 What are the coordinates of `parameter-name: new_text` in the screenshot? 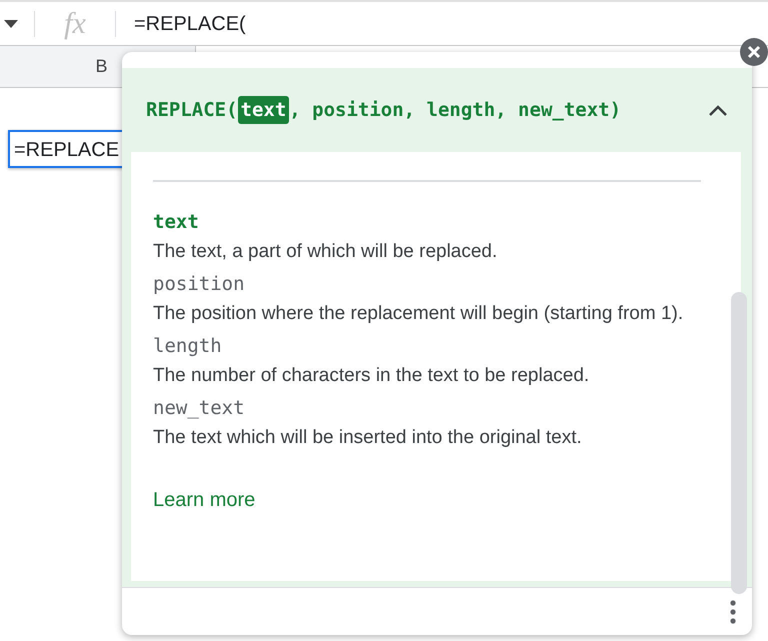 It's located at (199, 409).